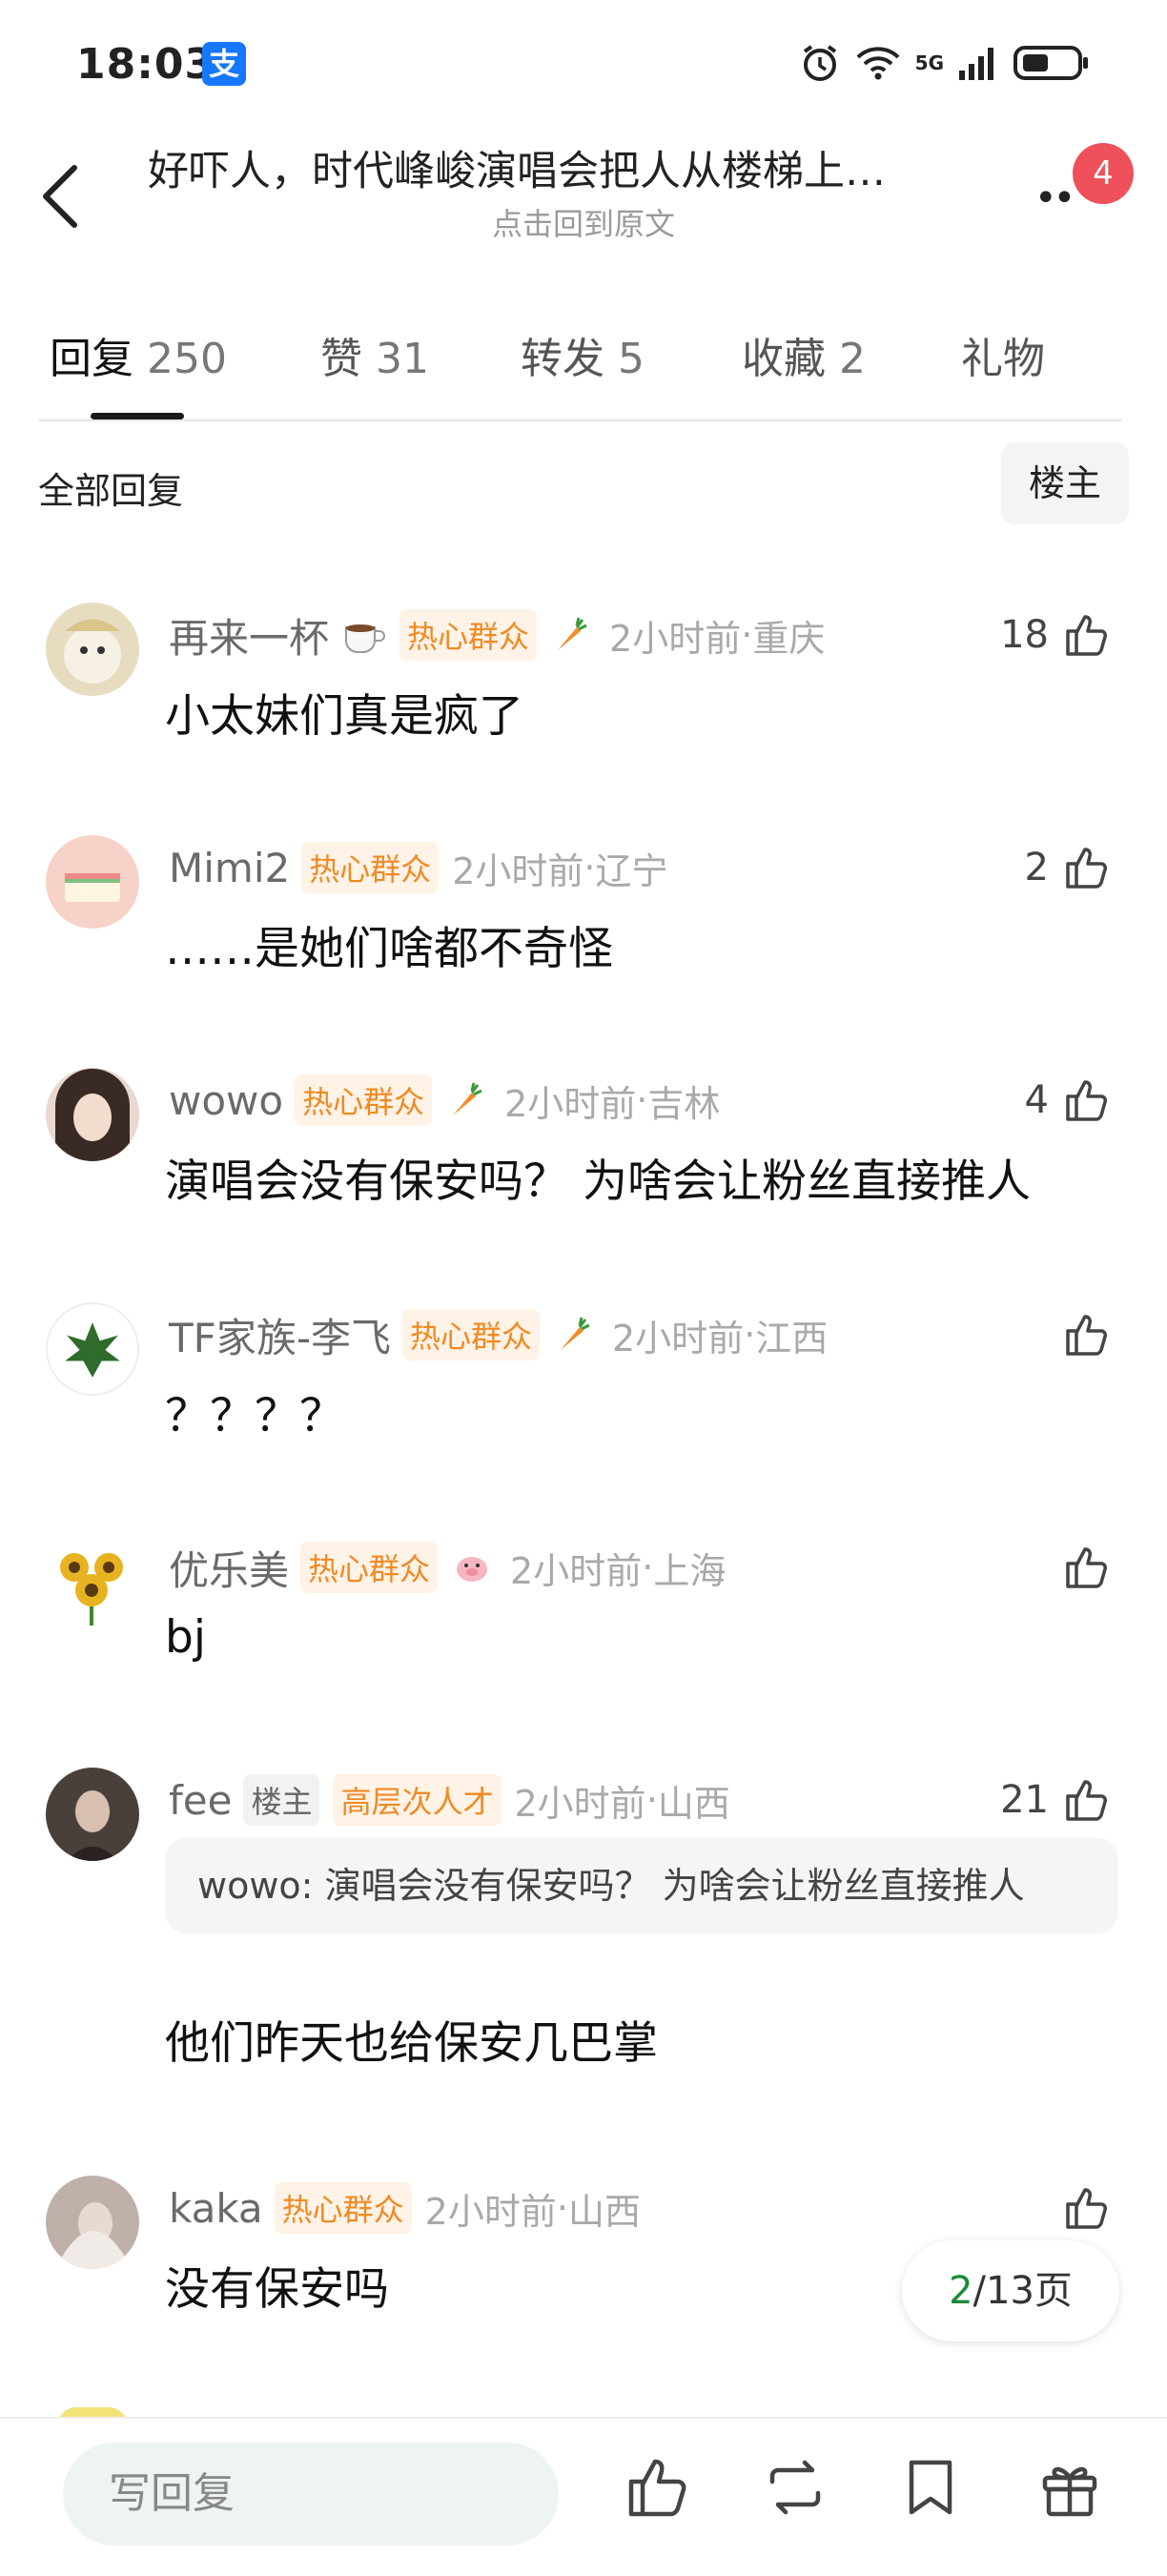 The image size is (1167, 2576). Describe the element at coordinates (226, 1100) in the screenshot. I see `username: wowo` at that location.